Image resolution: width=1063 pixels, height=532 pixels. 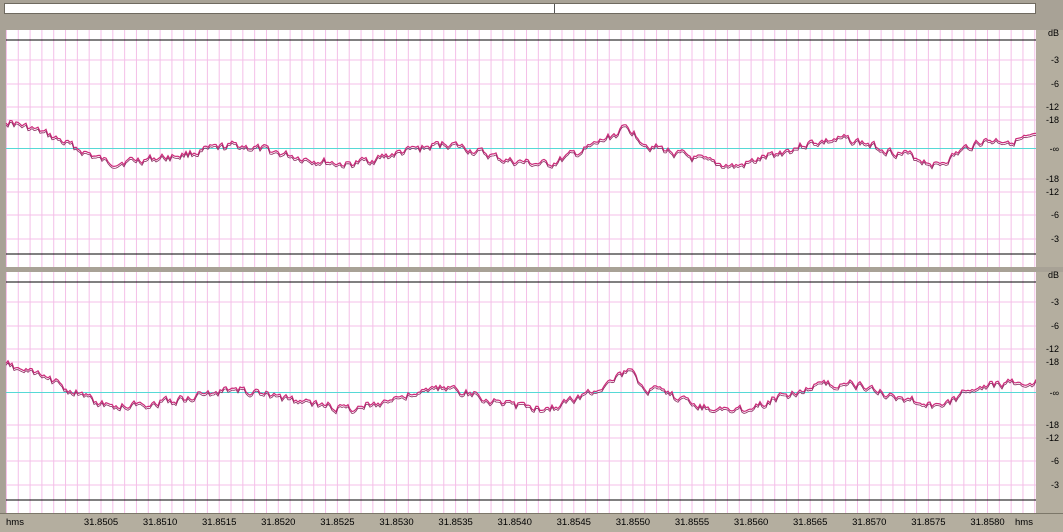 What do you see at coordinates (869, 522) in the screenshot?
I see `time-tick-label: 31.8570` at bounding box center [869, 522].